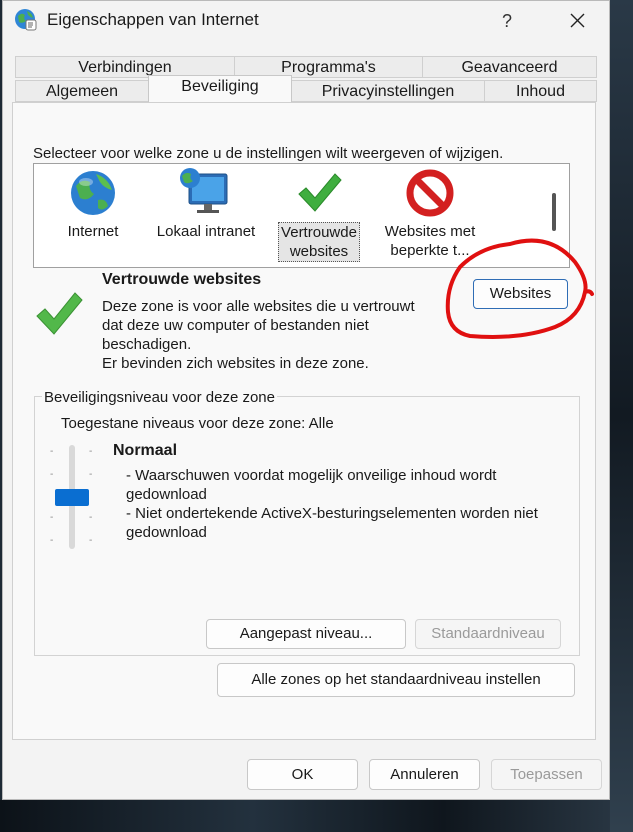 This screenshot has width=633, height=832. Describe the element at coordinates (182, 279) in the screenshot. I see `selected-zone-title: Vertrouwde websites` at that location.